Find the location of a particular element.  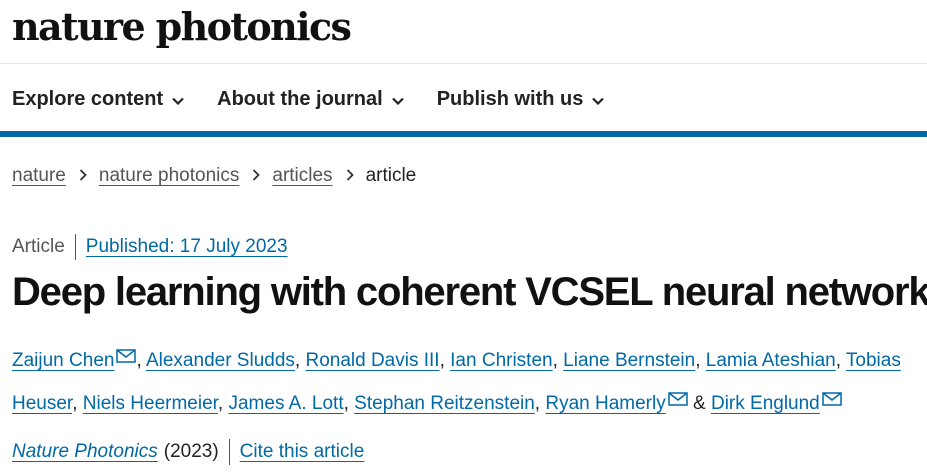

published-date-link: Published: 17 July 2023 is located at coordinates (187, 247).